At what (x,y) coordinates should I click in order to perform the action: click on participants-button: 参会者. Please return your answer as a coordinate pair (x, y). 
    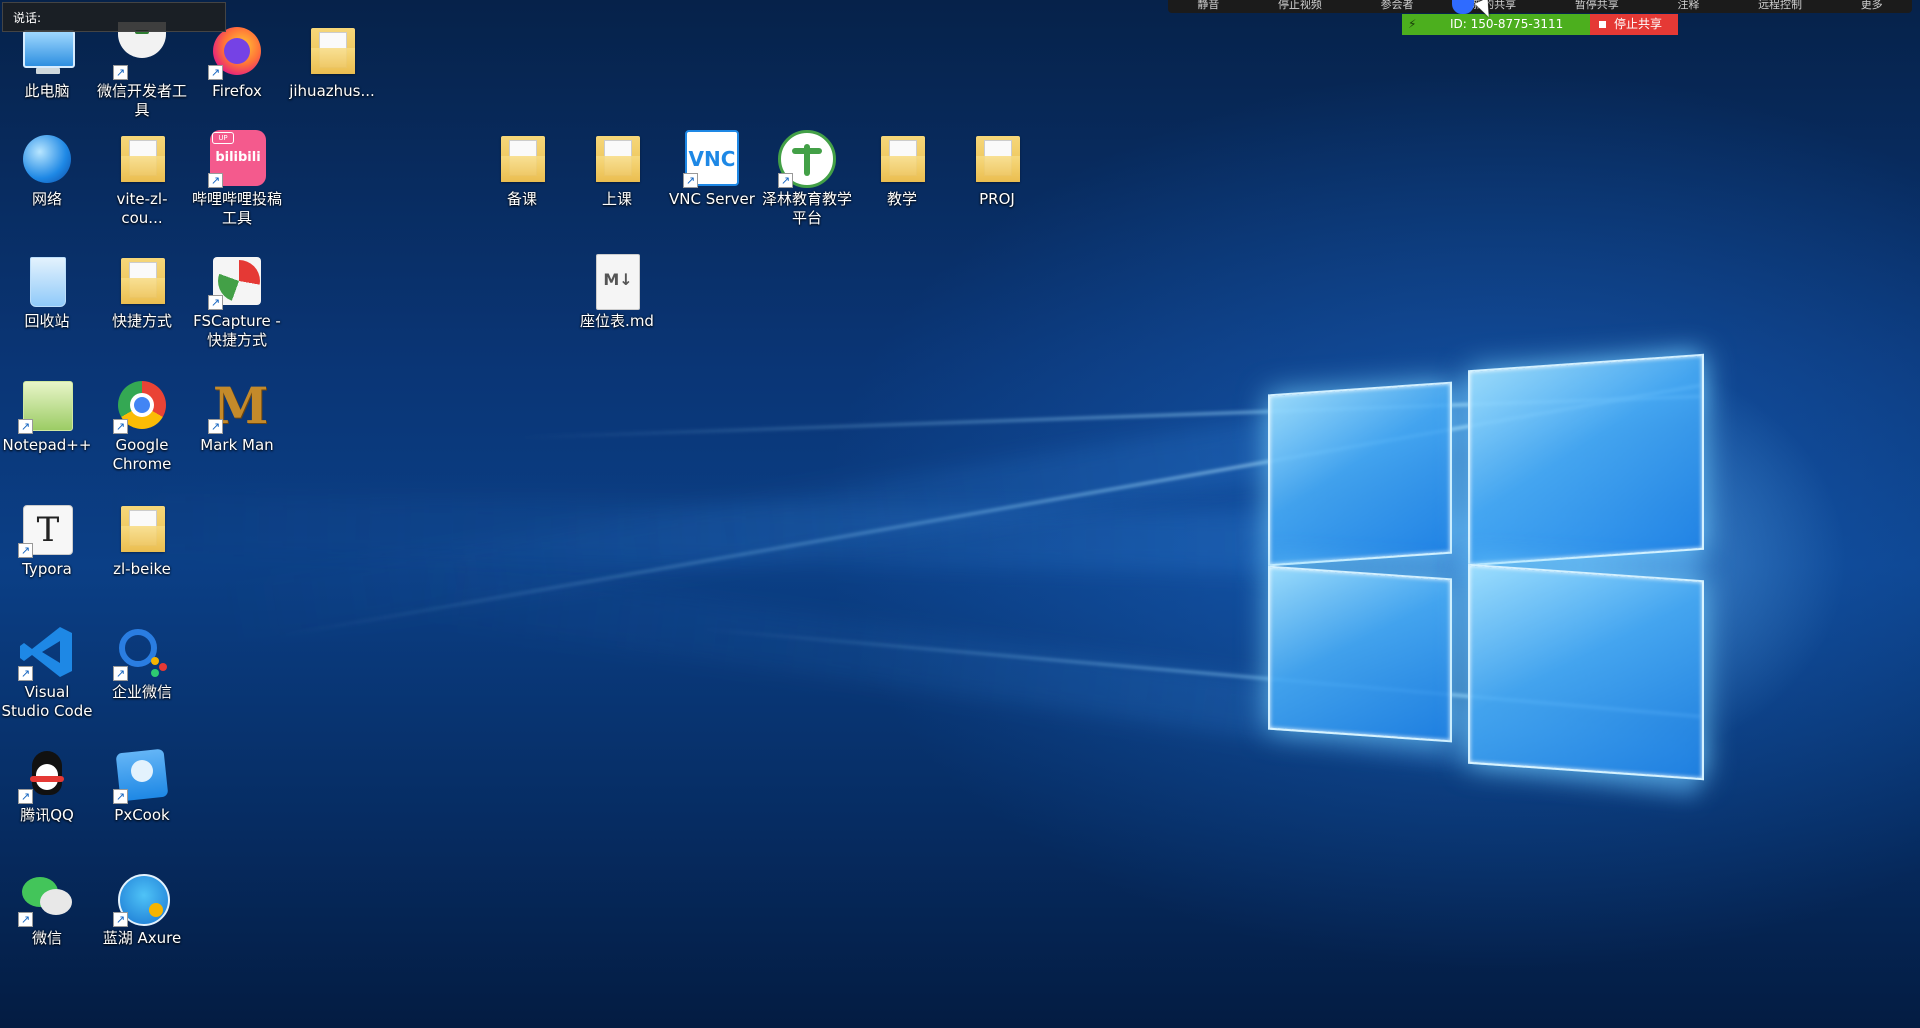
    Looking at the image, I should click on (1397, 5).